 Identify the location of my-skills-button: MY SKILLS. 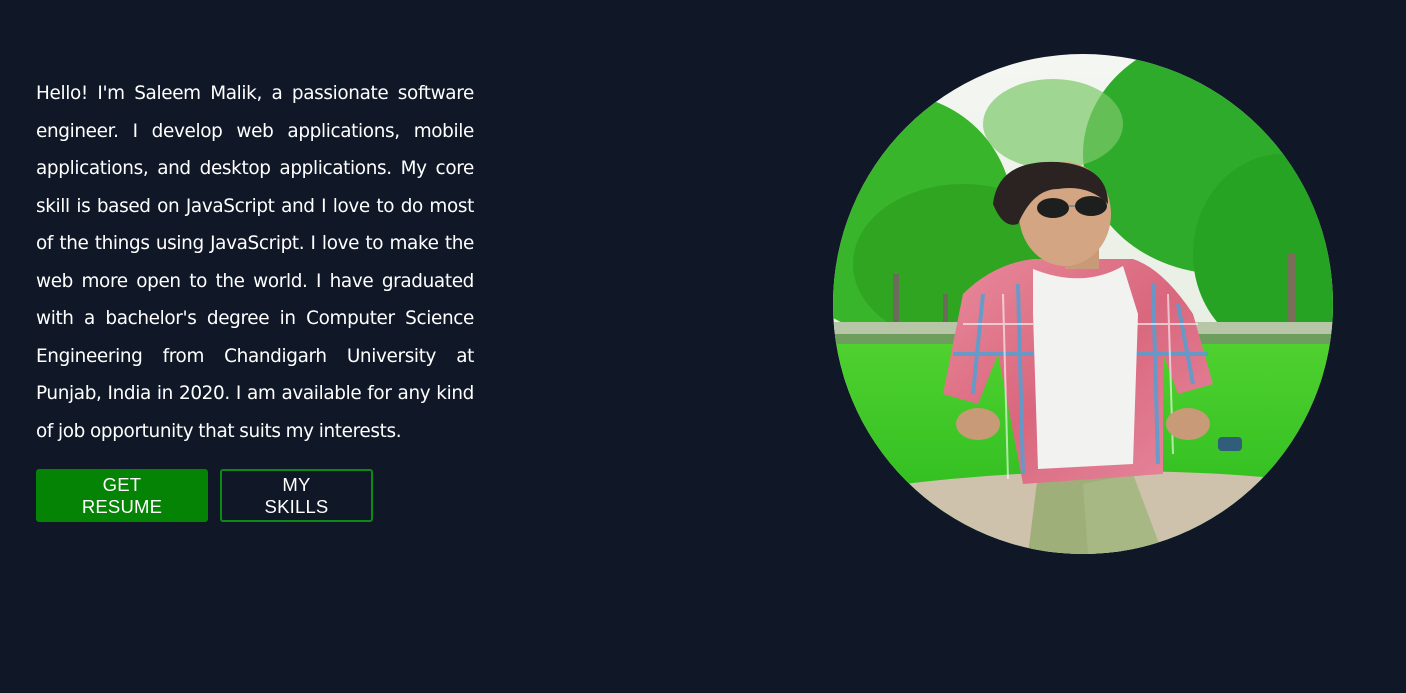
(296, 495).